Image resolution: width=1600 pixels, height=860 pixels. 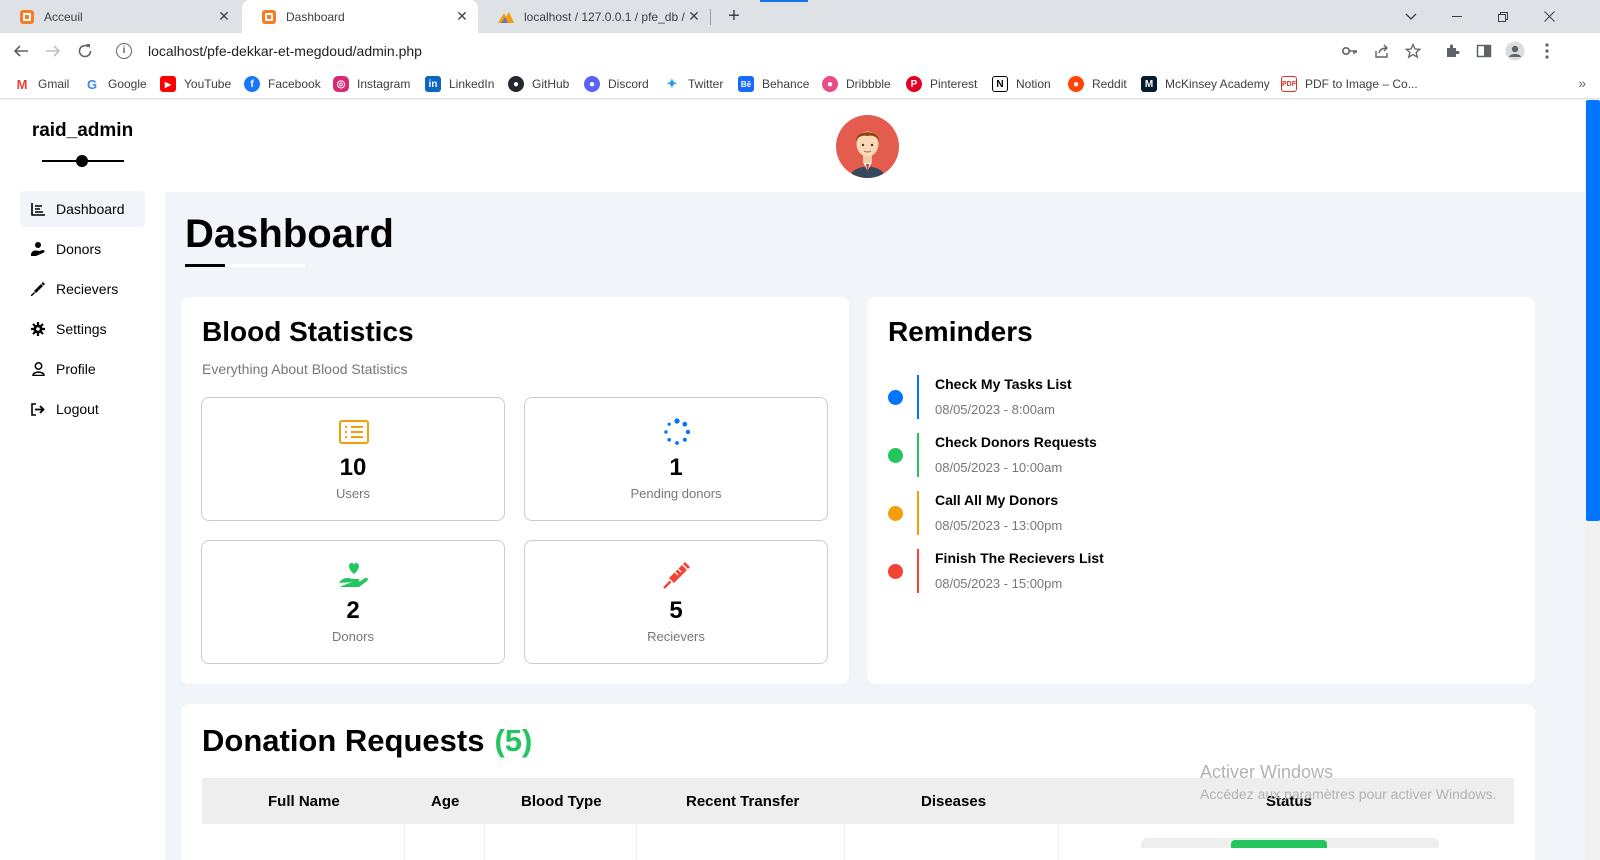 What do you see at coordinates (1217, 84) in the screenshot?
I see `bookmark-label: McKinsey Academy` at bounding box center [1217, 84].